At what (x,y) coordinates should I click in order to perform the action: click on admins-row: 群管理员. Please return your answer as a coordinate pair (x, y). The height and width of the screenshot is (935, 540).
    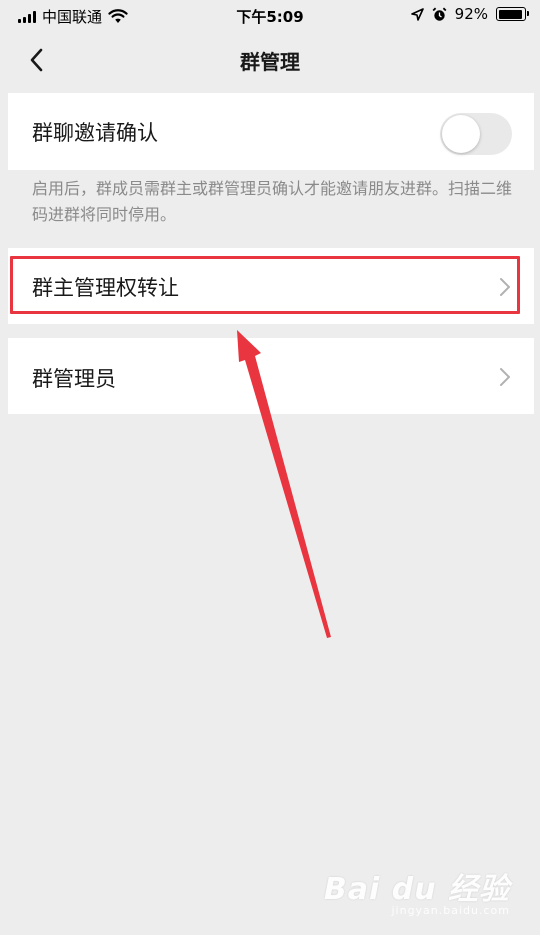
    Looking at the image, I should click on (271, 376).